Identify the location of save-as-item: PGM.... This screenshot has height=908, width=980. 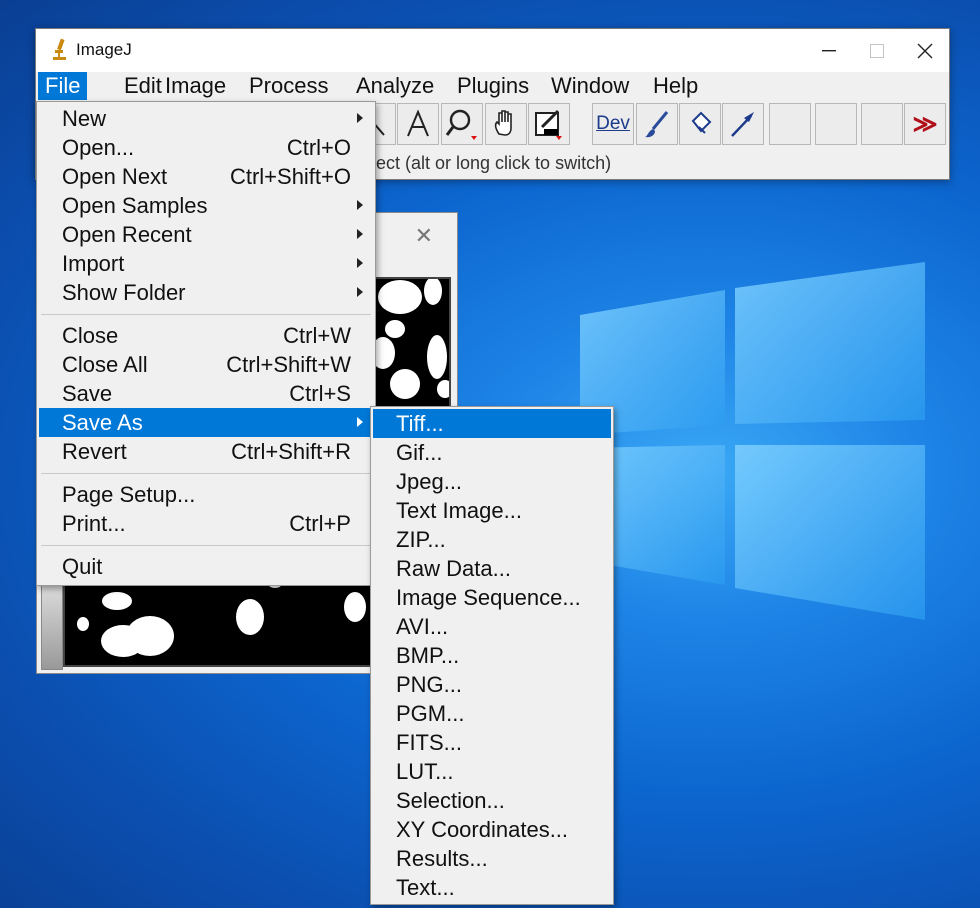
(492, 713).